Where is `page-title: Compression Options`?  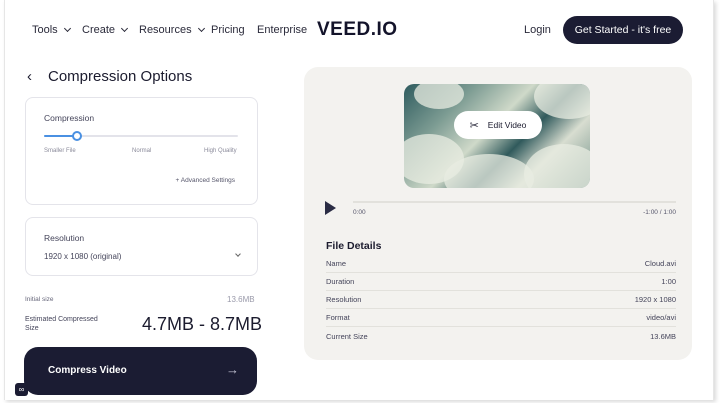 page-title: Compression Options is located at coordinates (120, 76).